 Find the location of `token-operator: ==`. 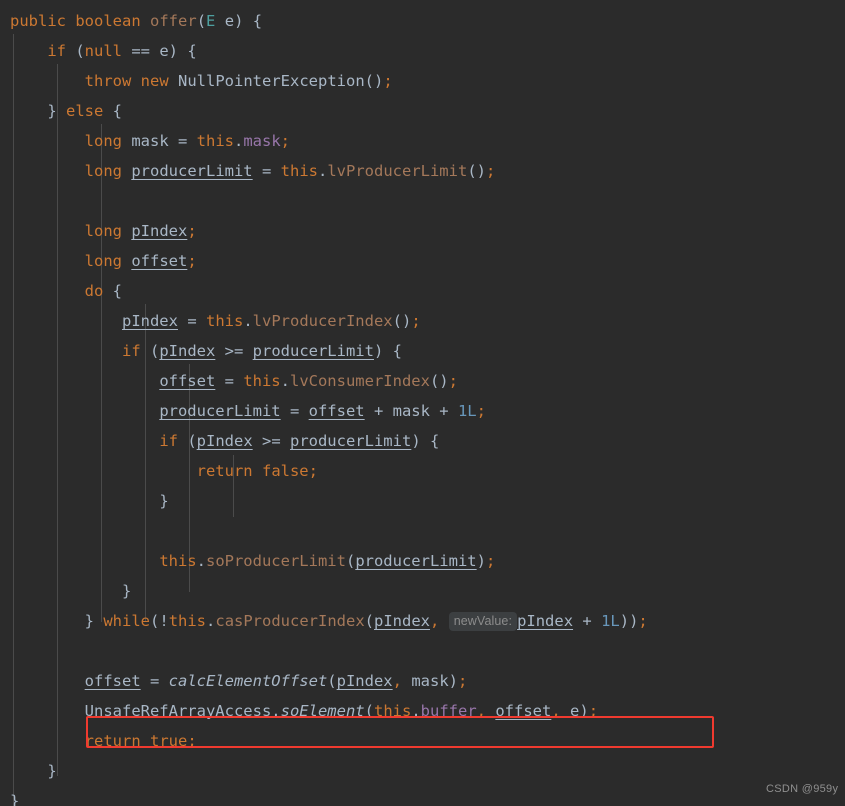

token-operator: == is located at coordinates (141, 51).